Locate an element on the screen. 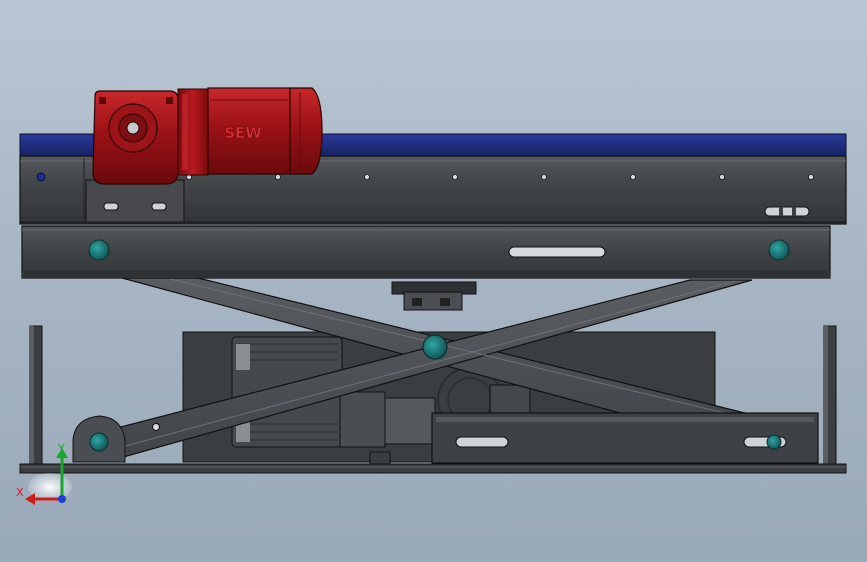  center-bracket is located at coordinates (434, 296).